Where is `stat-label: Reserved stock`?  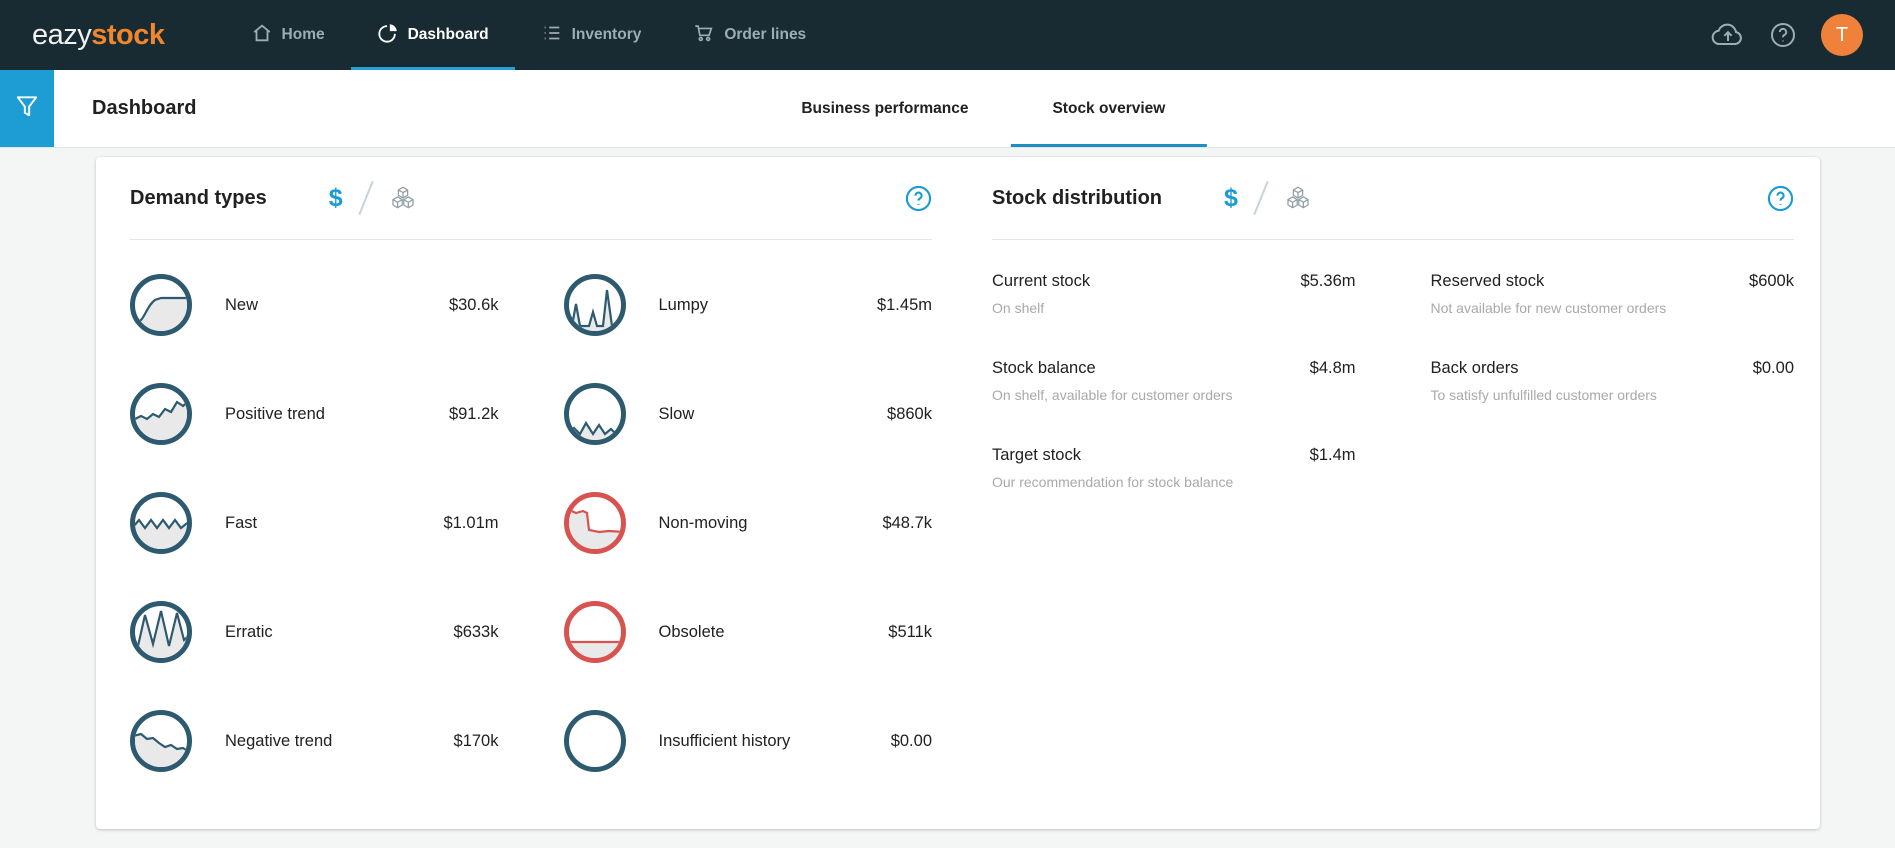 stat-label: Reserved stock is located at coordinates (1487, 281).